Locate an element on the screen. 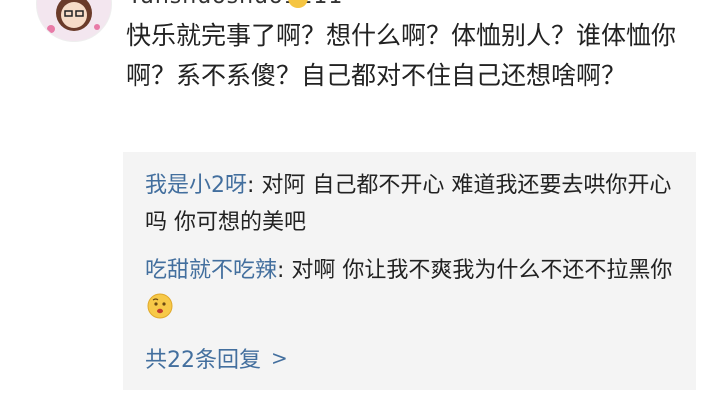 Image resolution: width=720 pixels, height=403 pixels. reply-author: 我是小2呀 is located at coordinates (196, 185).